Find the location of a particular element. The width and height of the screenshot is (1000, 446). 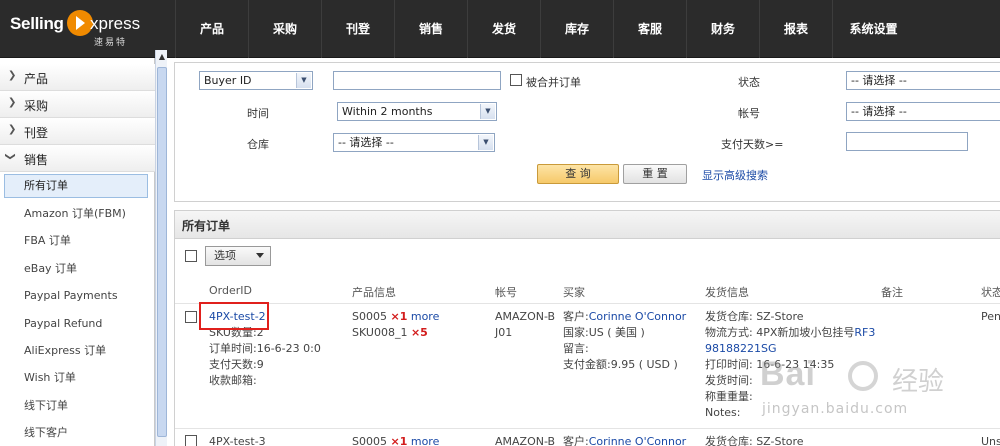

account-name-cont: J01 is located at coordinates (504, 332).